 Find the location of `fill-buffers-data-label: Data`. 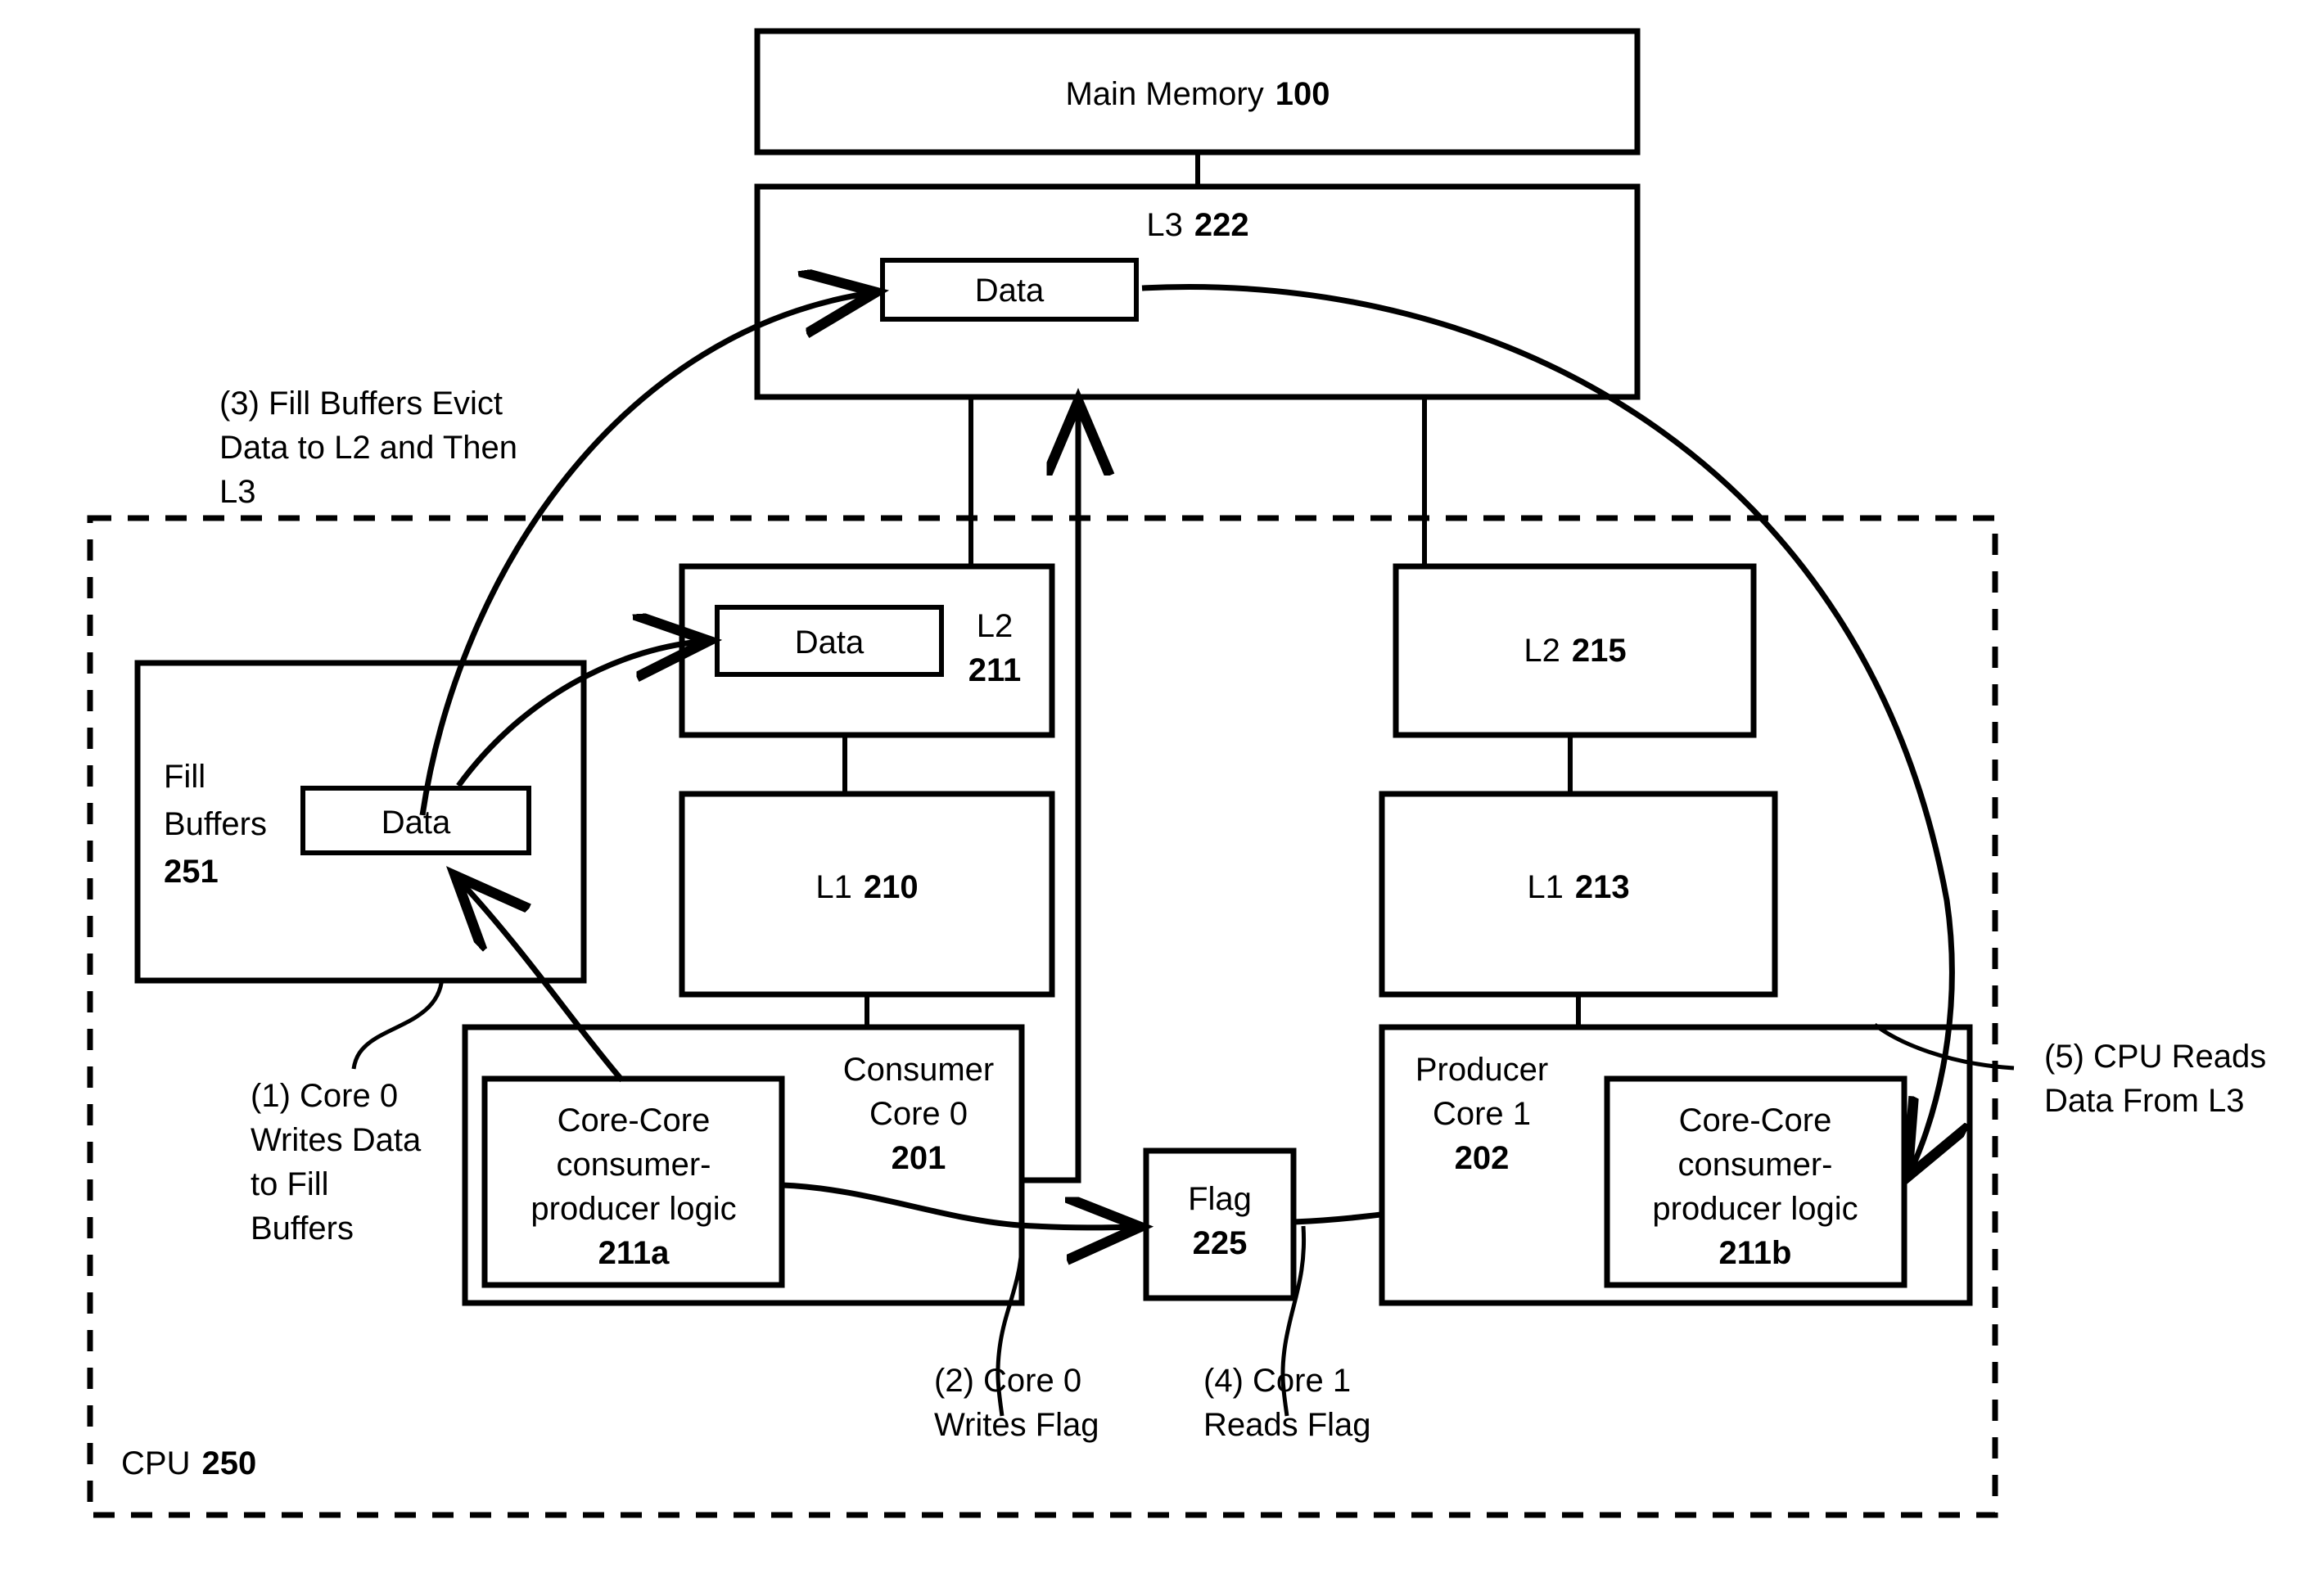

fill-buffers-data-label: Data is located at coordinates (416, 823).